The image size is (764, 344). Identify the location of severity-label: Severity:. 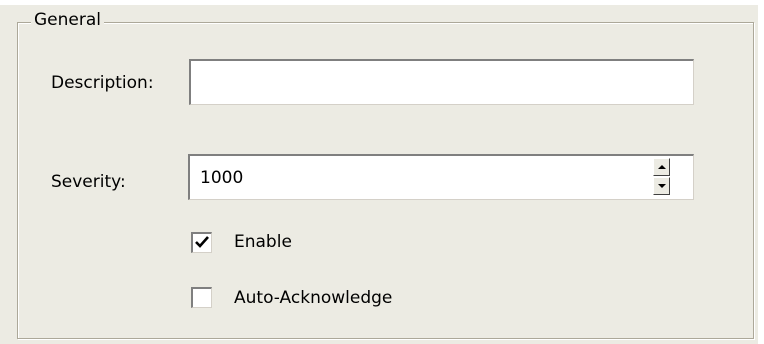
(88, 182).